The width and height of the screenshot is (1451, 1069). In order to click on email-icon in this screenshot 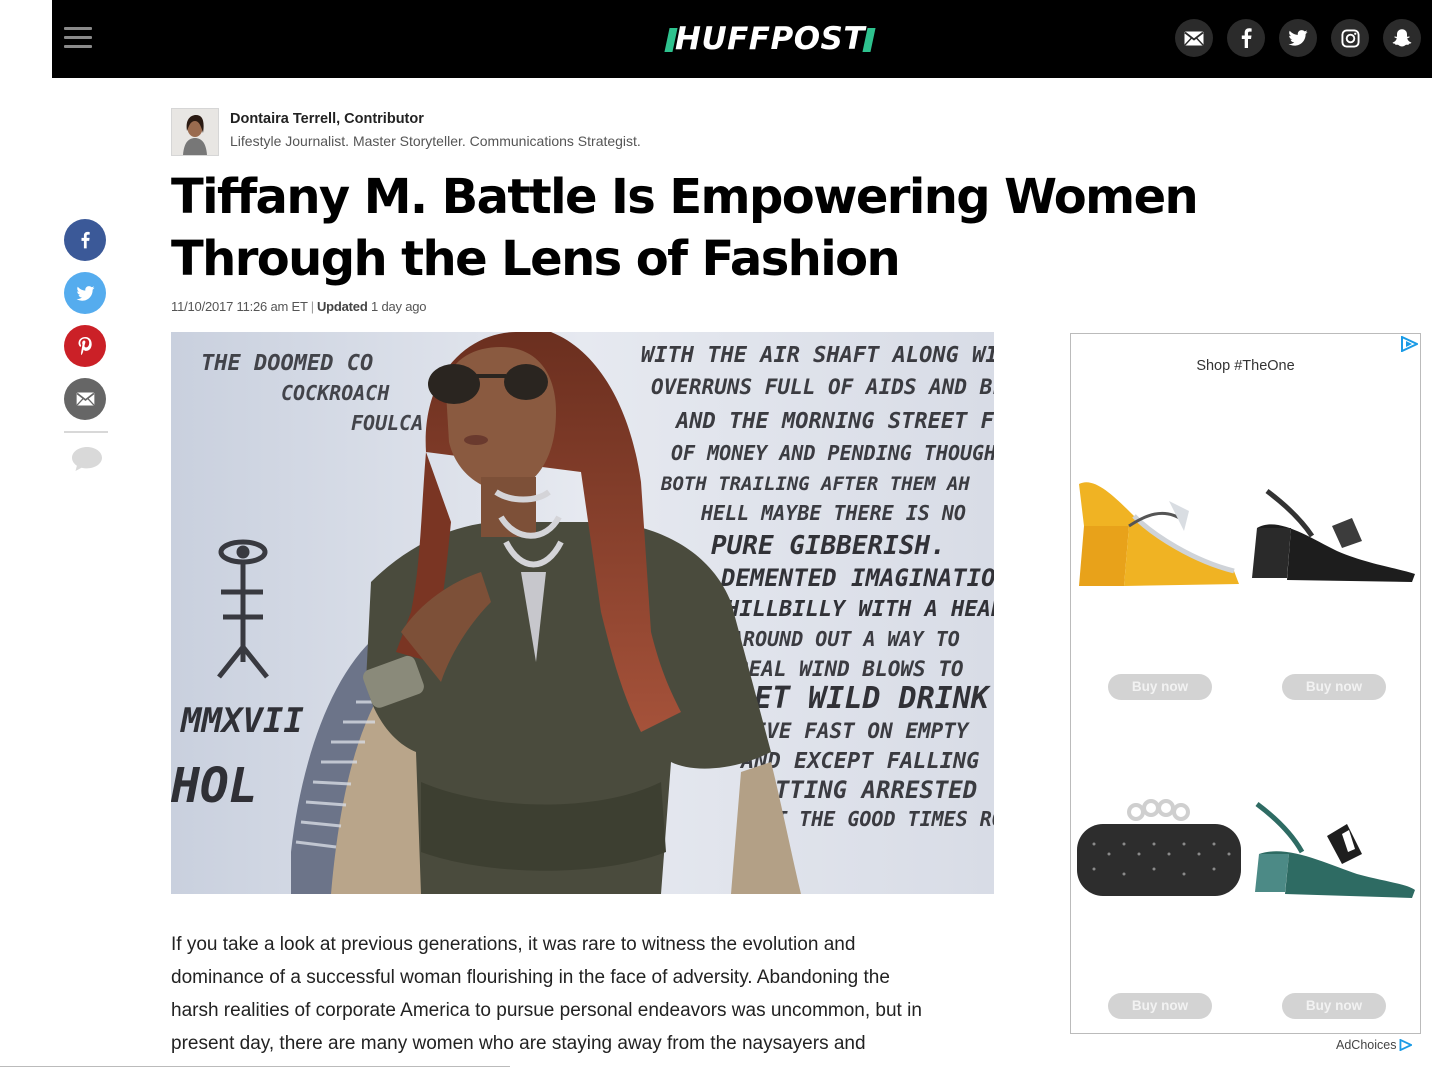, I will do `click(85, 399)`.